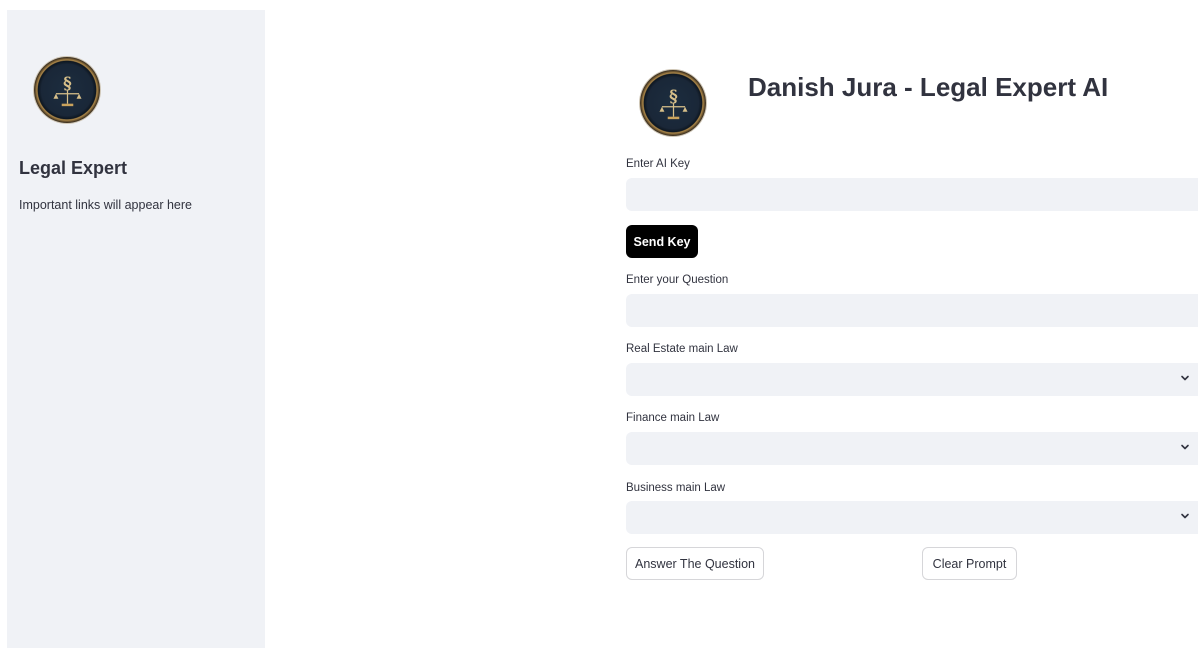 Image resolution: width=1198 pixels, height=648 pixels. What do you see at coordinates (673, 418) in the screenshot?
I see `finance-law-label: Finance main Law` at bounding box center [673, 418].